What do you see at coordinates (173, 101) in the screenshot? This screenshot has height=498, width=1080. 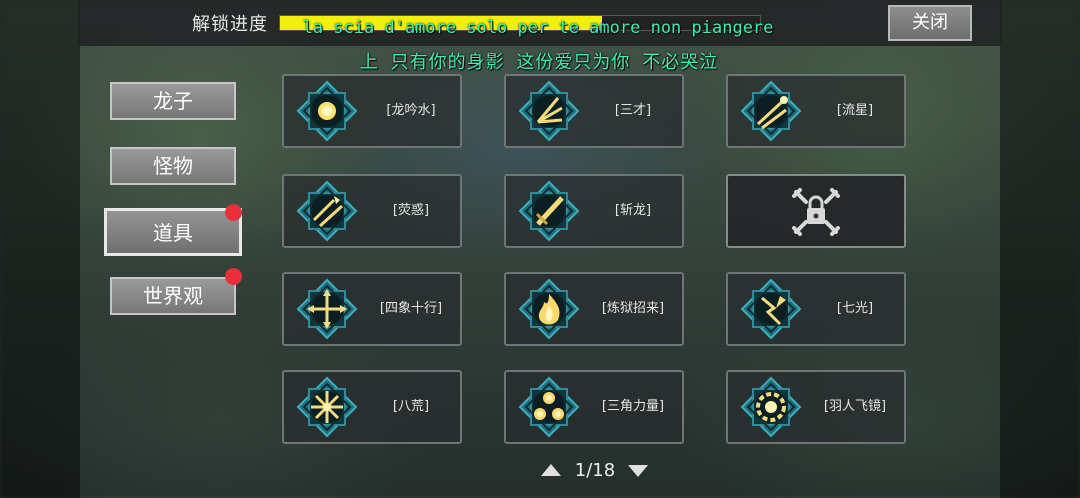 I see `tab-dragon-son: 龙子` at bounding box center [173, 101].